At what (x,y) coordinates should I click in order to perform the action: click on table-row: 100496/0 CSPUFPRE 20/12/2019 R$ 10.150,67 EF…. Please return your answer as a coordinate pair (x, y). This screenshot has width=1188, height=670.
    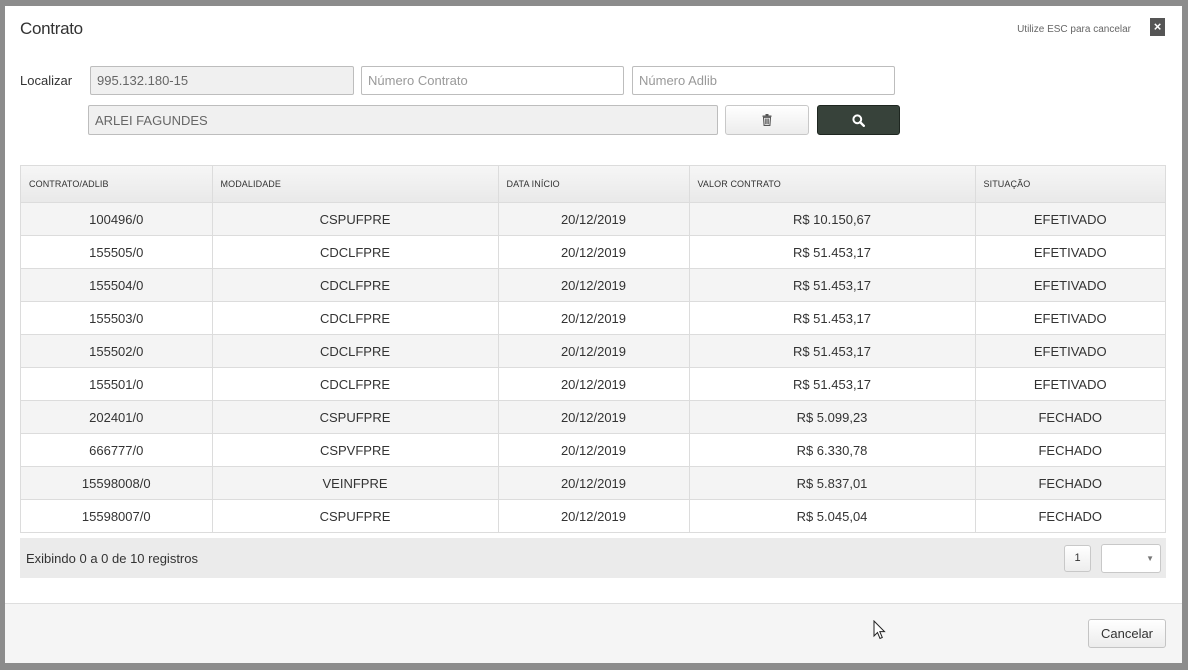
    Looking at the image, I should click on (593, 219).